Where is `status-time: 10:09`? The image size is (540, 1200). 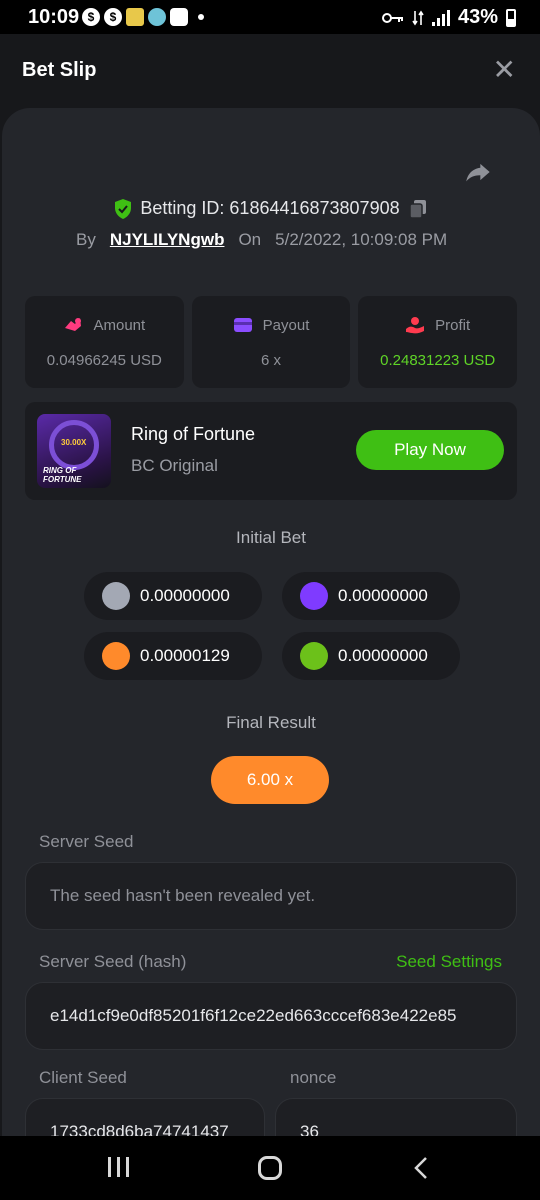 status-time: 10:09 is located at coordinates (54, 17).